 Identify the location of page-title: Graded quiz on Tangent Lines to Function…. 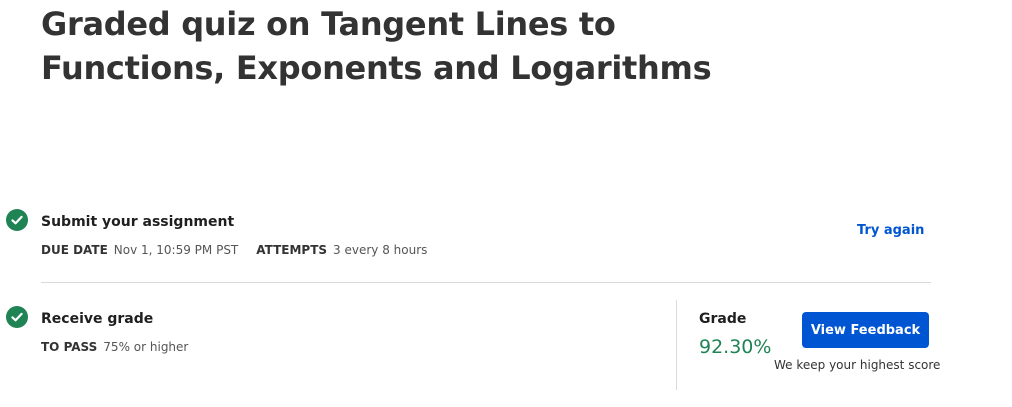
(376, 46).